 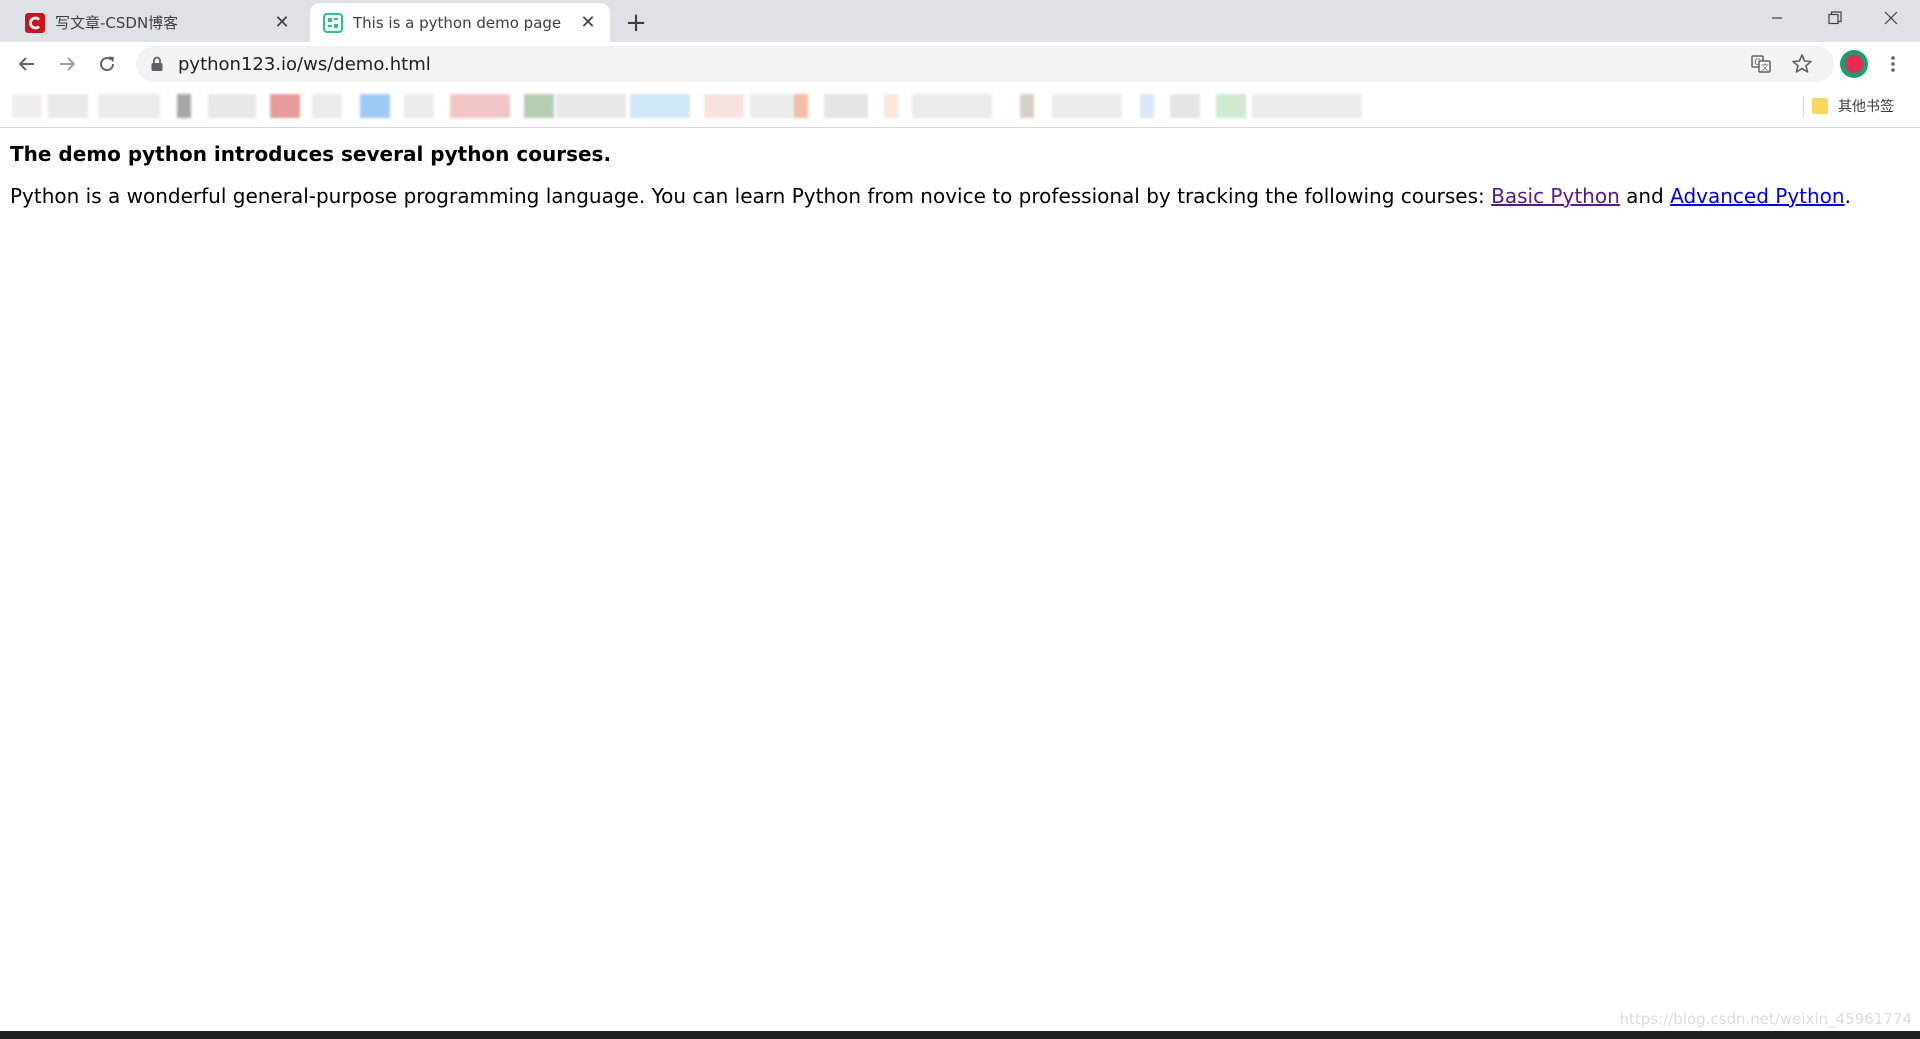 I want to click on lock-icon, so click(x=157, y=64).